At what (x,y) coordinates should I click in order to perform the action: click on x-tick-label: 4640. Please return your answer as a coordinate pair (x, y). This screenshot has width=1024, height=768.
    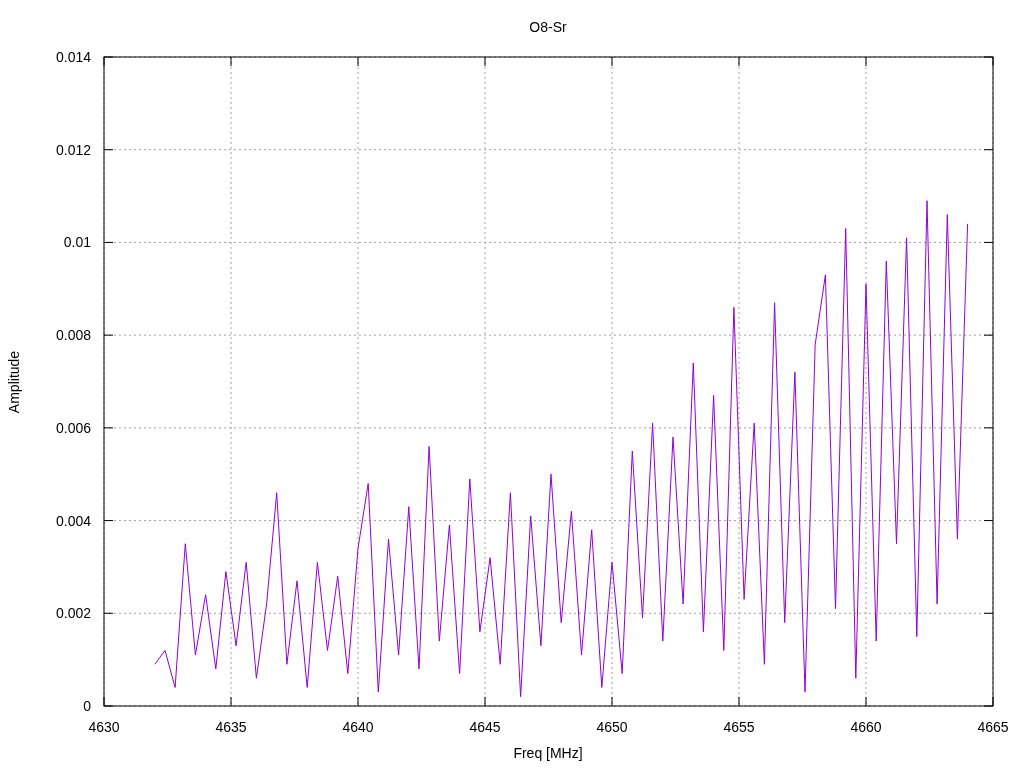
    Looking at the image, I should click on (358, 727).